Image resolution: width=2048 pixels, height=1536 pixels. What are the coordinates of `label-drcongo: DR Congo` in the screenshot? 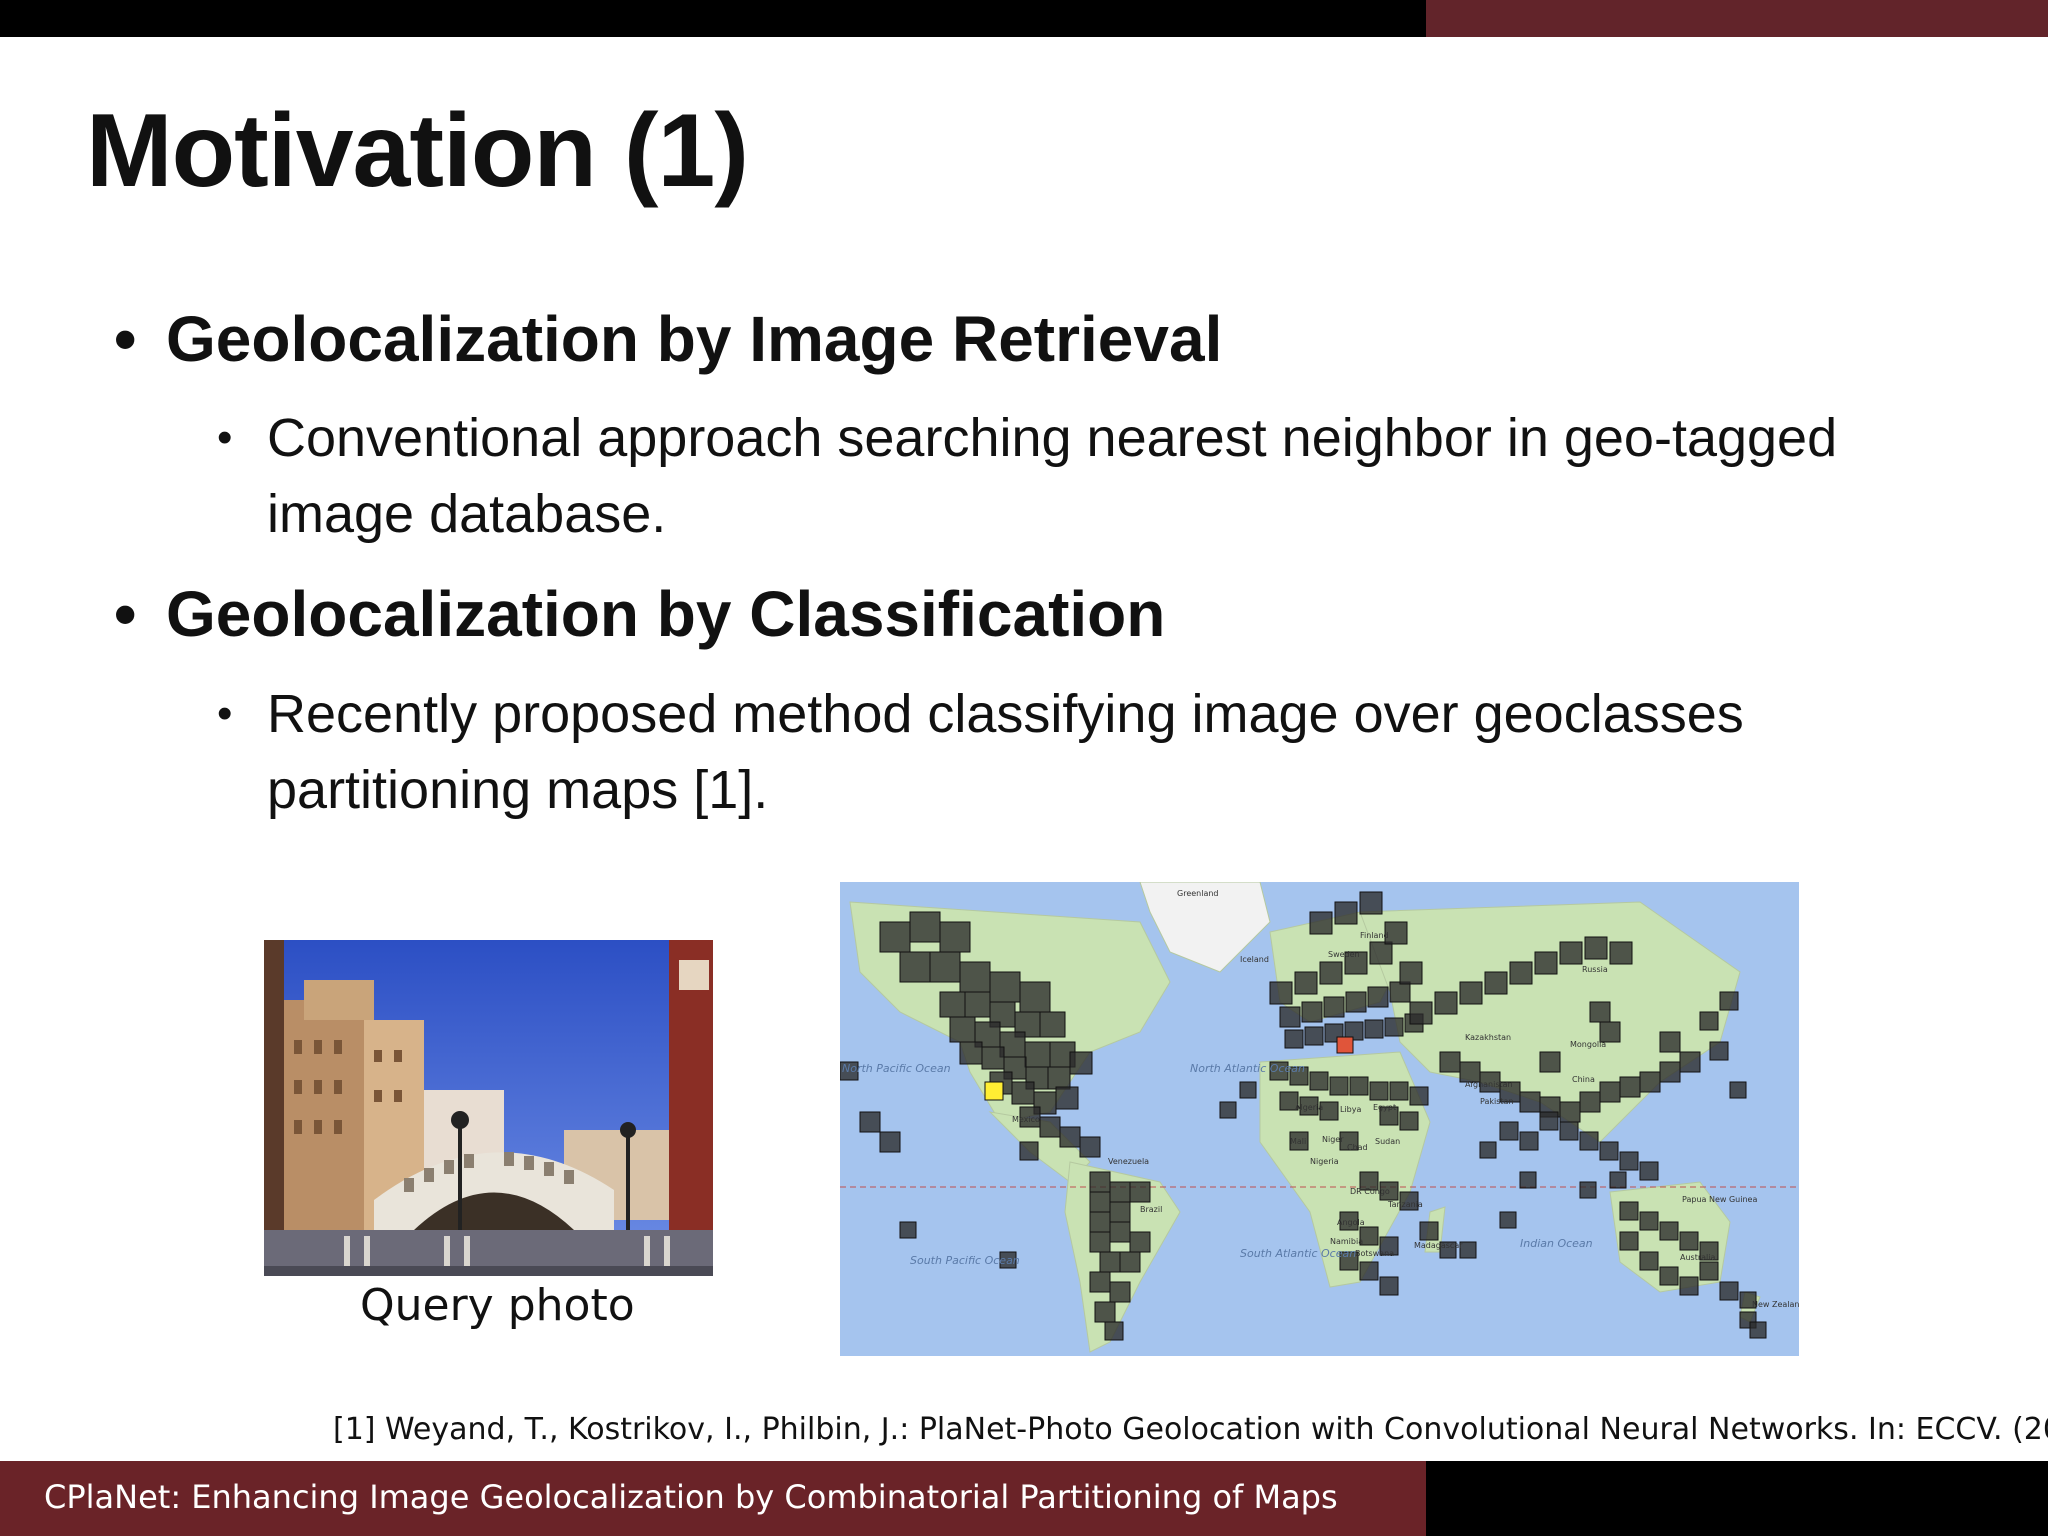 It's located at (1370, 1191).